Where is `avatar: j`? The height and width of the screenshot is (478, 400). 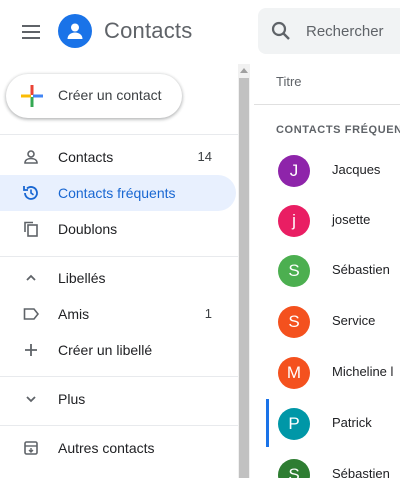 avatar: j is located at coordinates (294, 221).